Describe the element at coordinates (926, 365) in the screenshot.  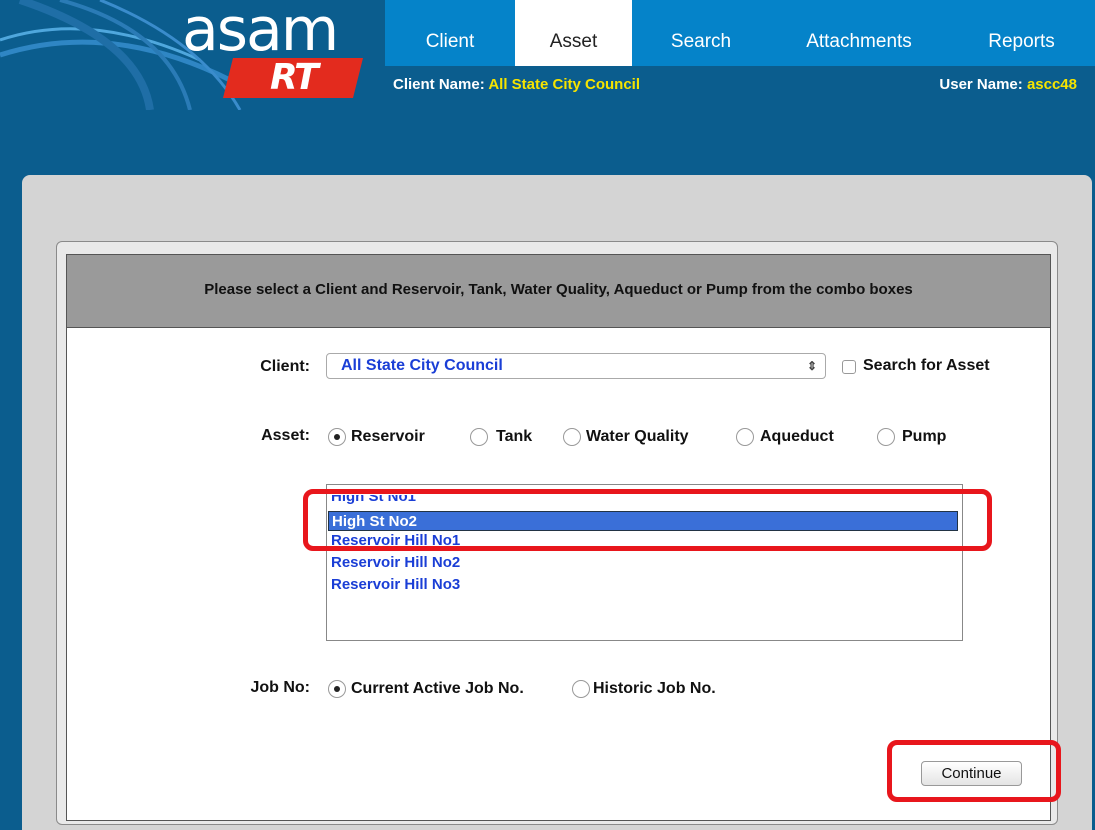
I see `search-for-asset-label: Search for Asset` at that location.